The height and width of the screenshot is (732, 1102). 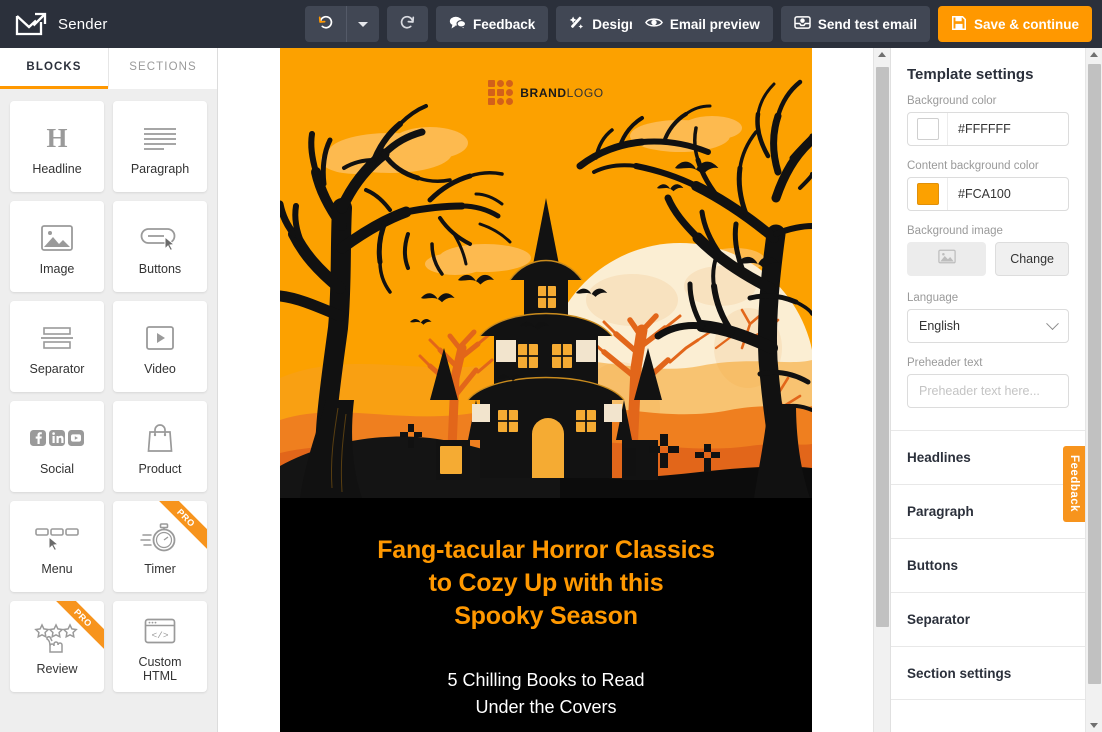 I want to click on block-custom-html: </> Custom HTML, so click(x=160, y=646).